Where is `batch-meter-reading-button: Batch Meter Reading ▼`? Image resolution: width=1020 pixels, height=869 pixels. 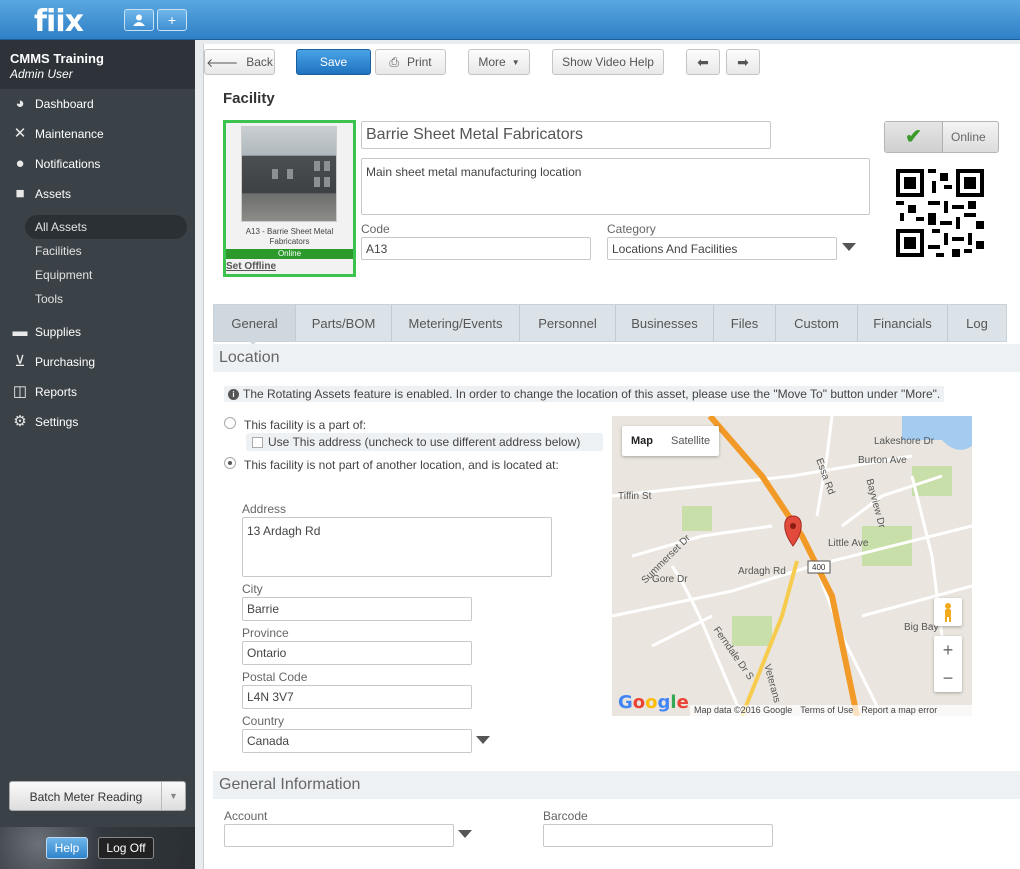 batch-meter-reading-button: Batch Meter Reading ▼ is located at coordinates (97, 796).